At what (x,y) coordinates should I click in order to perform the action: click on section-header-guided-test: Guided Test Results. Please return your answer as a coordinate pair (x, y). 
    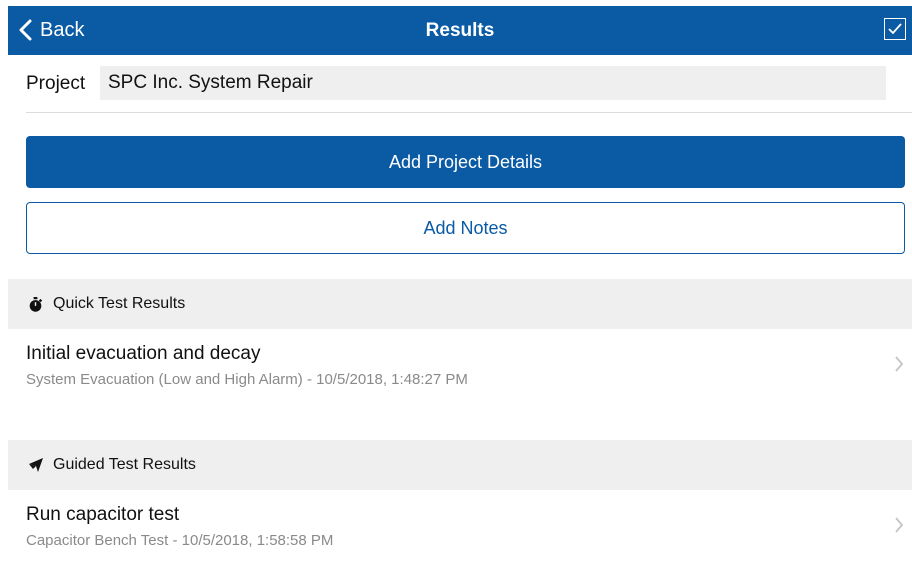
    Looking at the image, I should click on (460, 465).